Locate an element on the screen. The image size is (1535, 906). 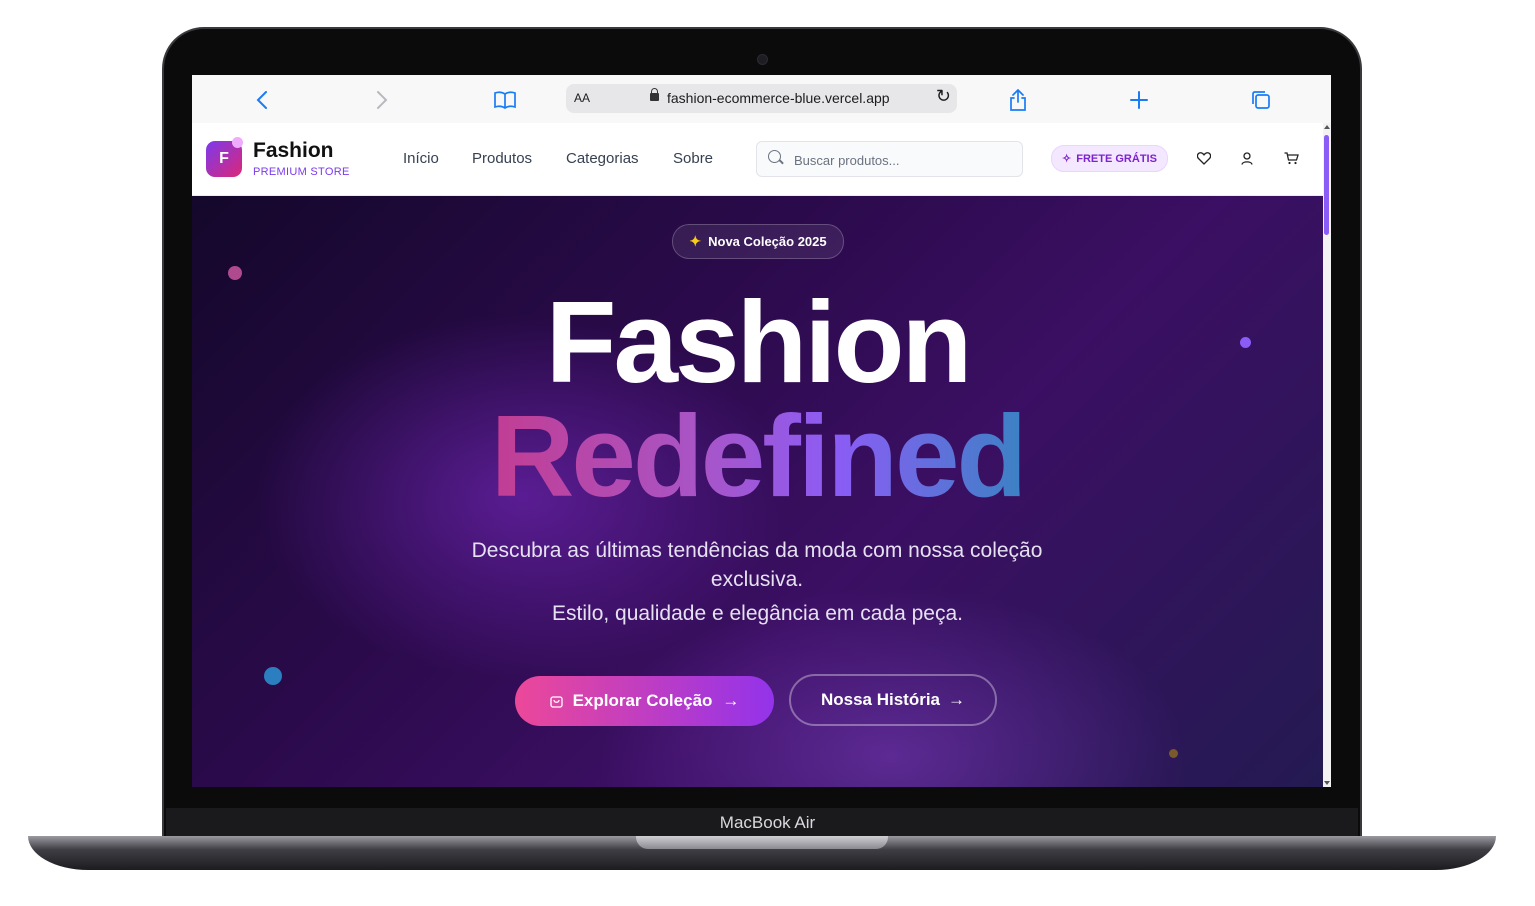
new-tab-icon is located at coordinates (1139, 100).